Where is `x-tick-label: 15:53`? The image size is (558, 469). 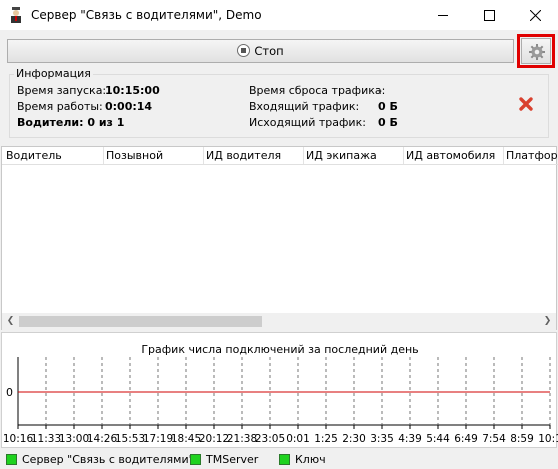
x-tick-label: 15:53 is located at coordinates (130, 439).